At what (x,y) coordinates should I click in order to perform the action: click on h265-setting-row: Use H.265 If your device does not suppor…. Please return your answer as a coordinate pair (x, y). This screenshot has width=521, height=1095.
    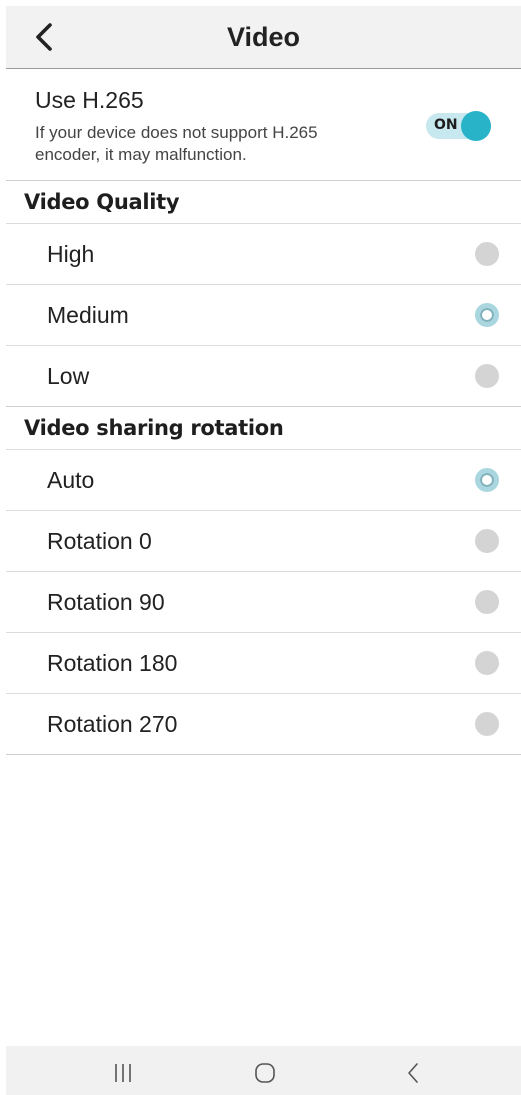
    Looking at the image, I should click on (263, 125).